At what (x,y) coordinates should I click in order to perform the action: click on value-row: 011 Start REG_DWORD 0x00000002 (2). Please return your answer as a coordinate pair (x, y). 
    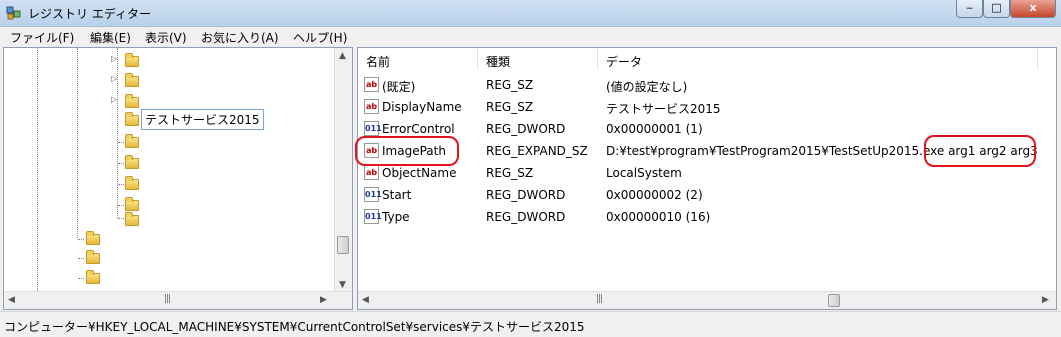
    Looking at the image, I should click on (698, 195).